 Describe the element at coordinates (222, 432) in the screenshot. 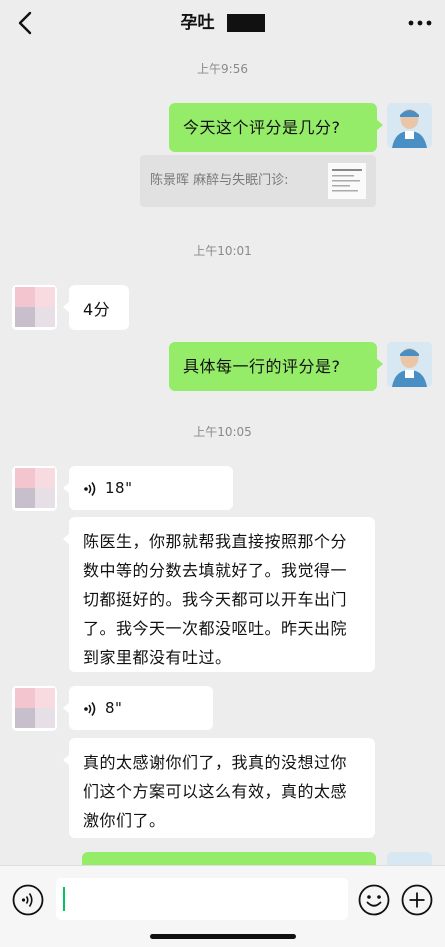

I see `timestamp: 上午10:05` at that location.